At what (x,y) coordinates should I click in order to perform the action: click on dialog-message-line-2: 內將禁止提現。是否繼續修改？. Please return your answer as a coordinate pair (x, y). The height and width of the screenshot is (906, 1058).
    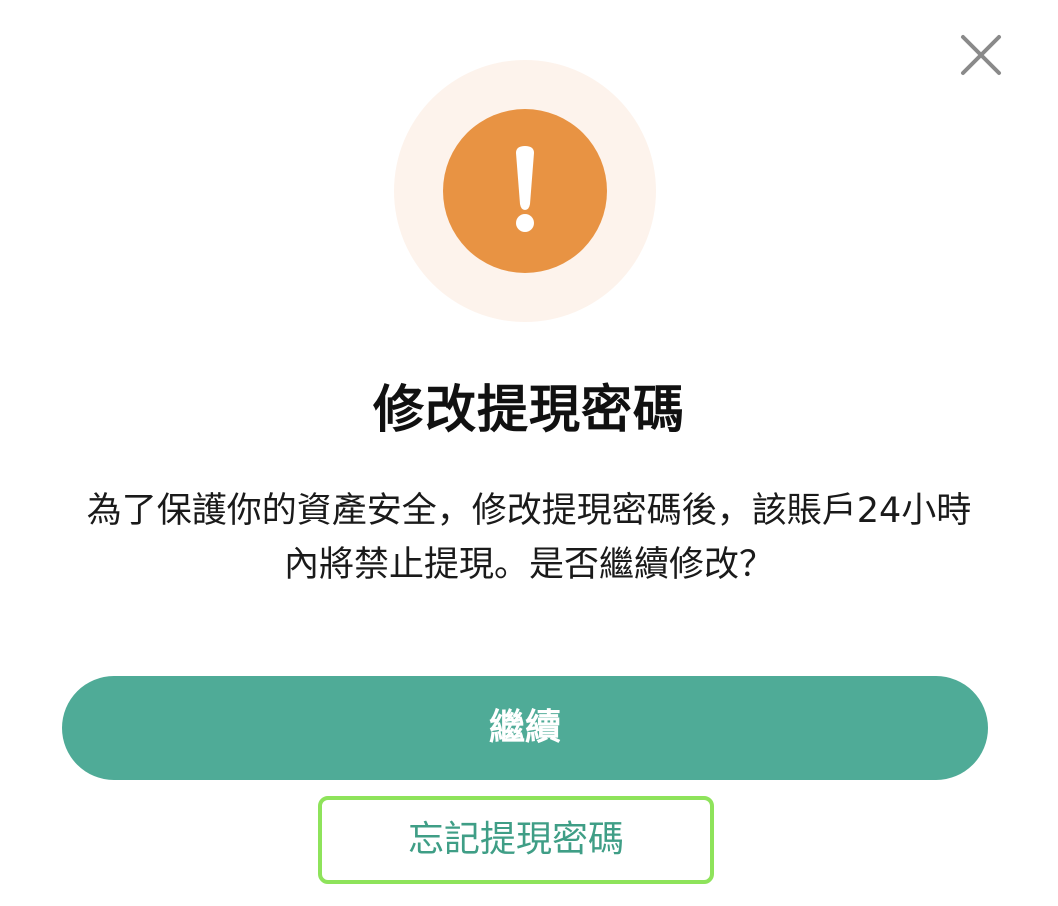
    Looking at the image, I should click on (528, 565).